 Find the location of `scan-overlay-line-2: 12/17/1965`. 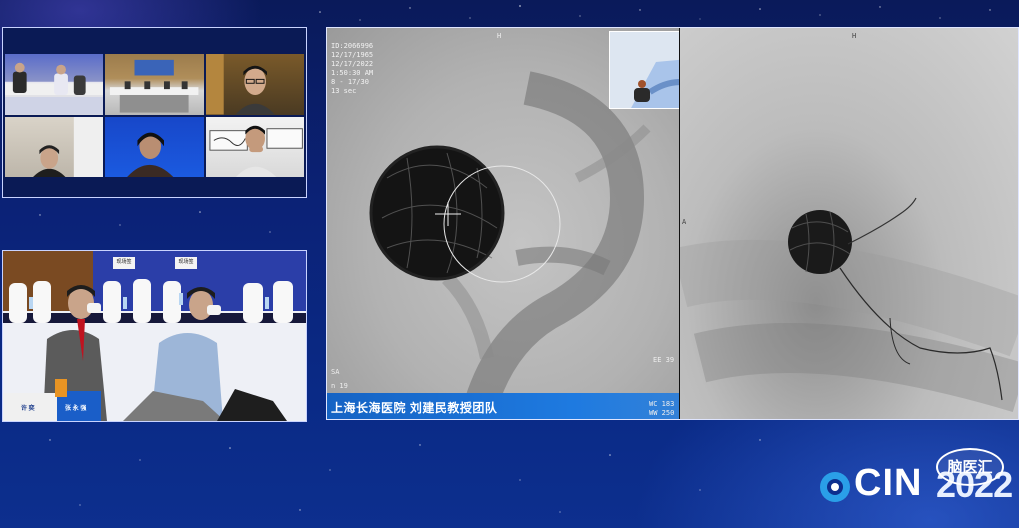

scan-overlay-line-2: 12/17/1965 is located at coordinates (352, 55).